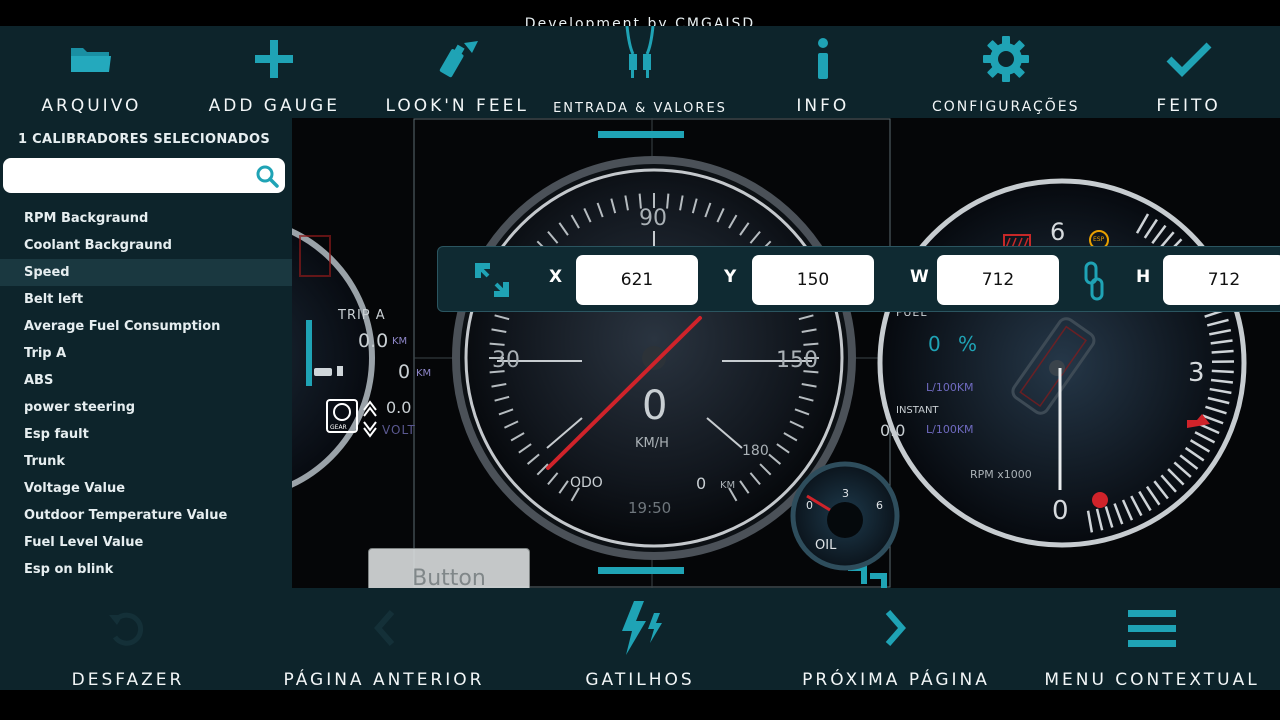 The height and width of the screenshot is (720, 1280). What do you see at coordinates (274, 59) in the screenshot?
I see `plus-icon` at bounding box center [274, 59].